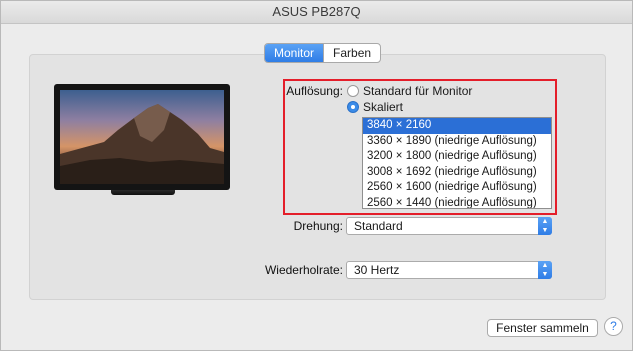 This screenshot has height=351, width=633. I want to click on resolution-label: Auflösung:, so click(314, 91).